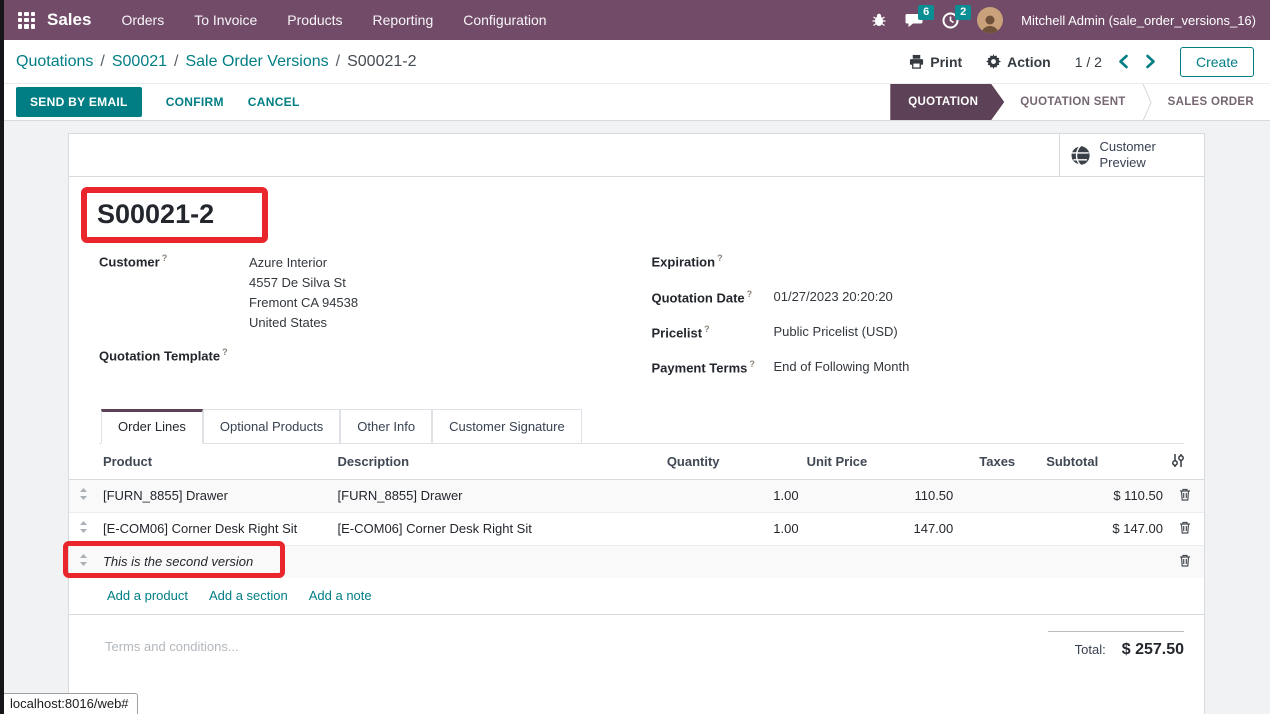  I want to click on customer-preview-button: Customer Preview, so click(1131, 155).